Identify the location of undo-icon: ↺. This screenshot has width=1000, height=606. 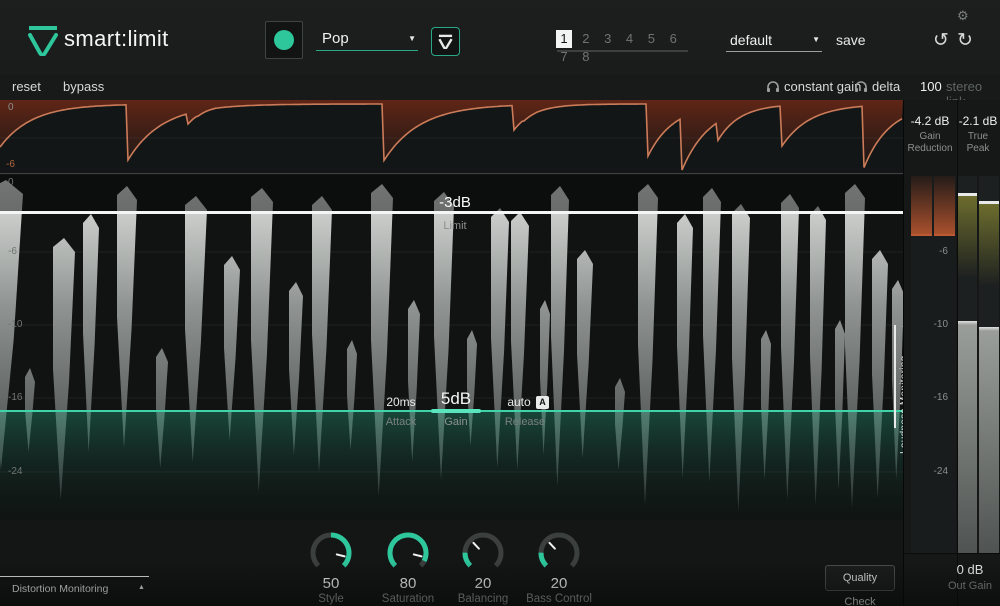
(941, 40).